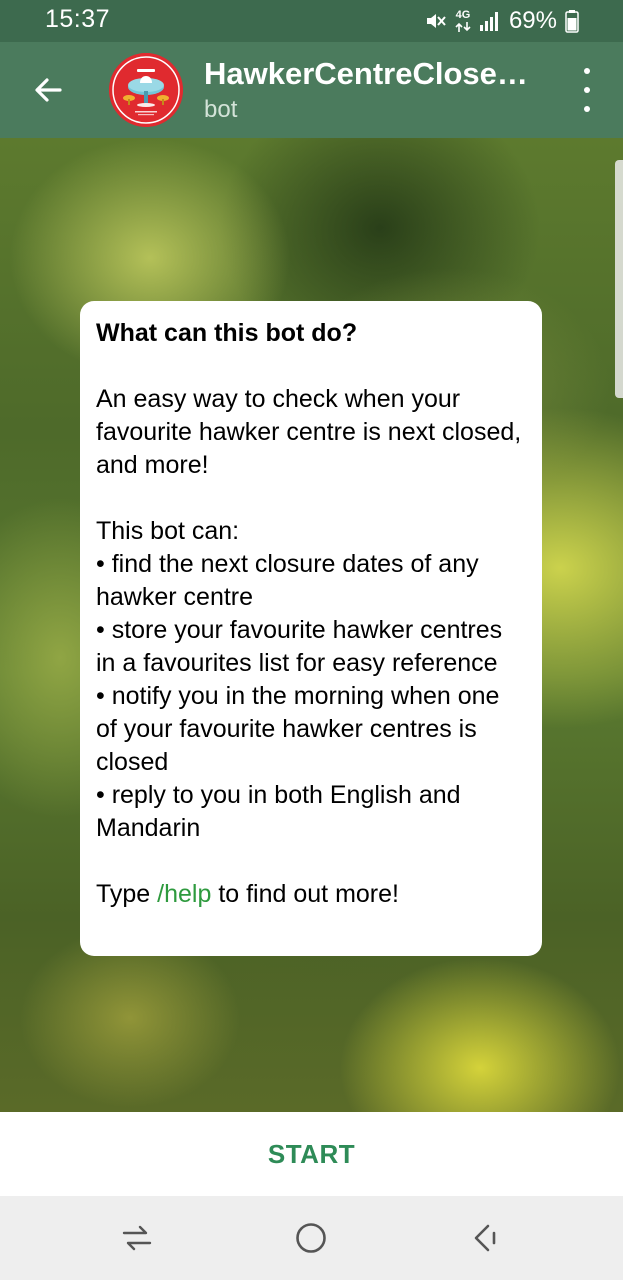  What do you see at coordinates (227, 333) in the screenshot?
I see `bot-info-title: What can this bot do?` at bounding box center [227, 333].